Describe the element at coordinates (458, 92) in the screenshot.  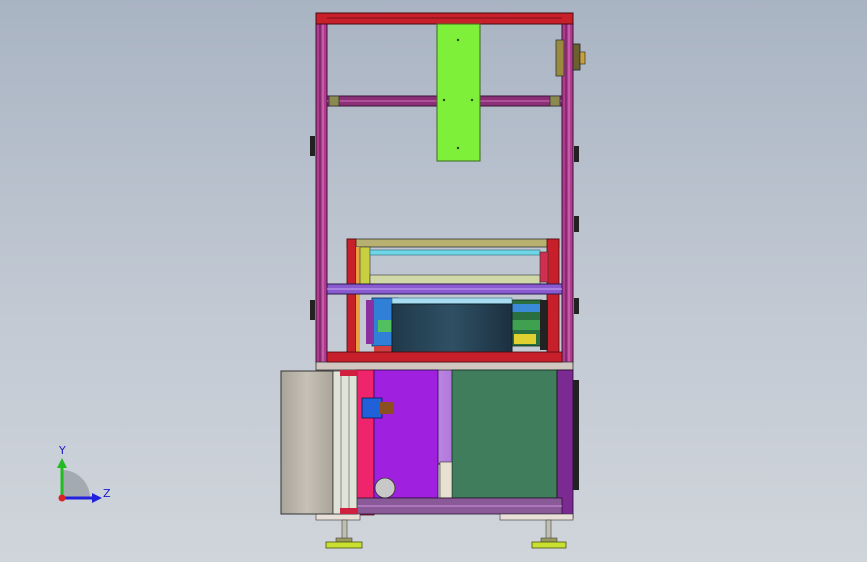
I see `green-mount-plate` at that location.